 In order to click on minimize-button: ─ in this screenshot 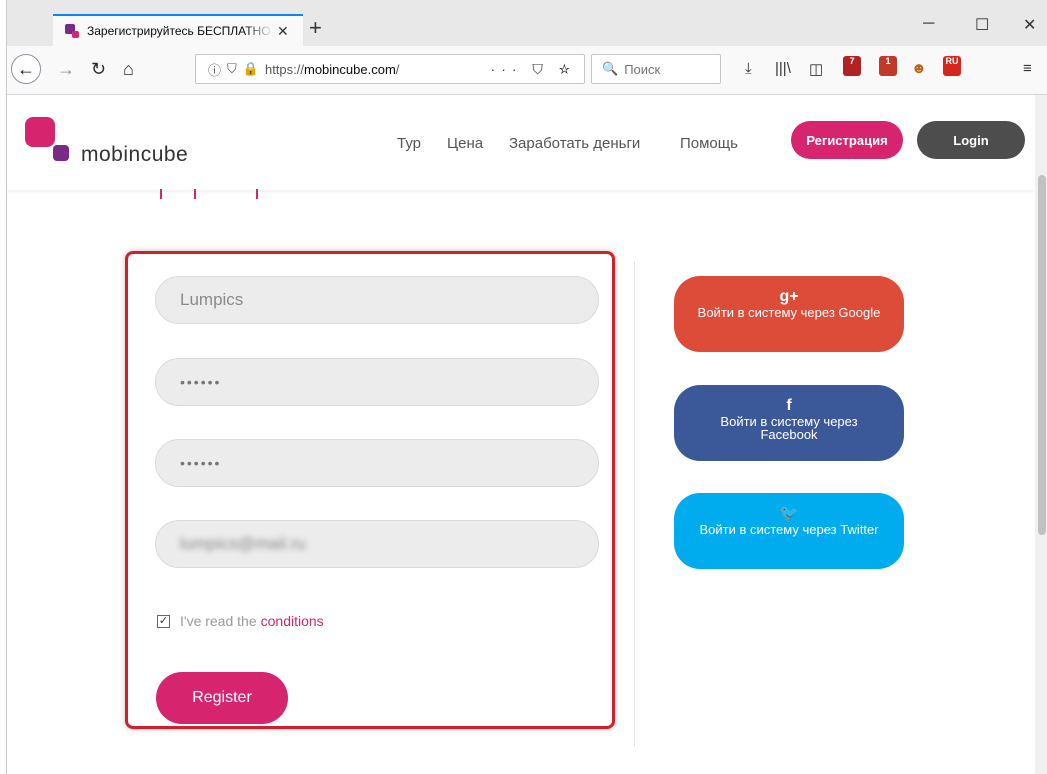, I will do `click(928, 24)`.